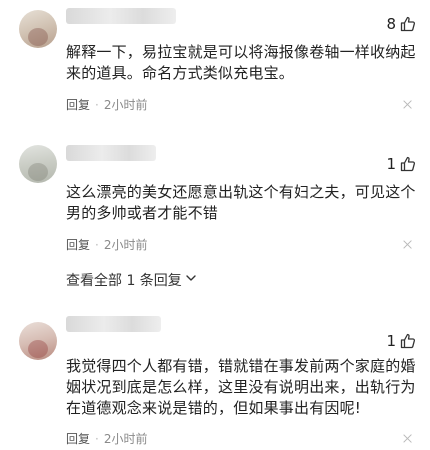 This screenshot has width=430, height=450. I want to click on comment-text-line: 我觉得四个人都有错，错就错在事发前两个家庭的婚, so click(241, 366).